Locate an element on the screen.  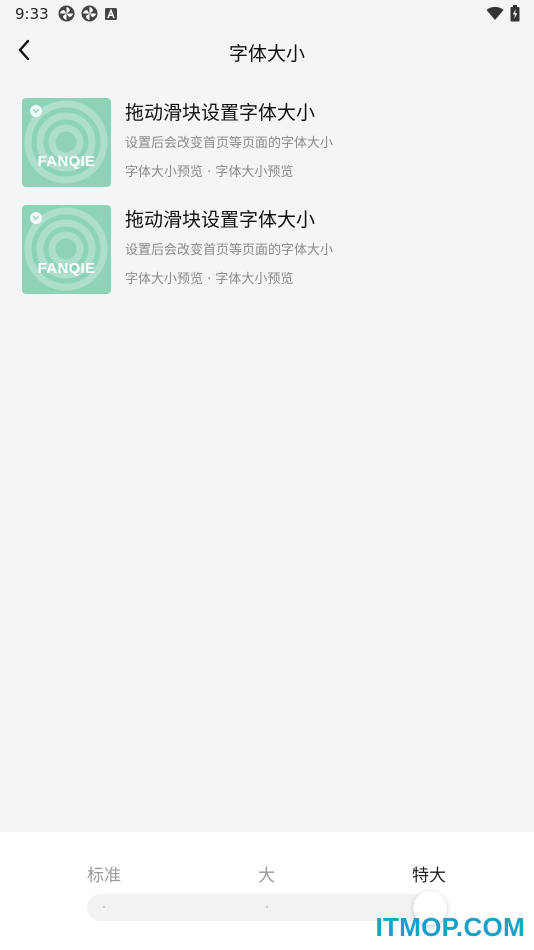
battery-charging-icon is located at coordinates (515, 15).